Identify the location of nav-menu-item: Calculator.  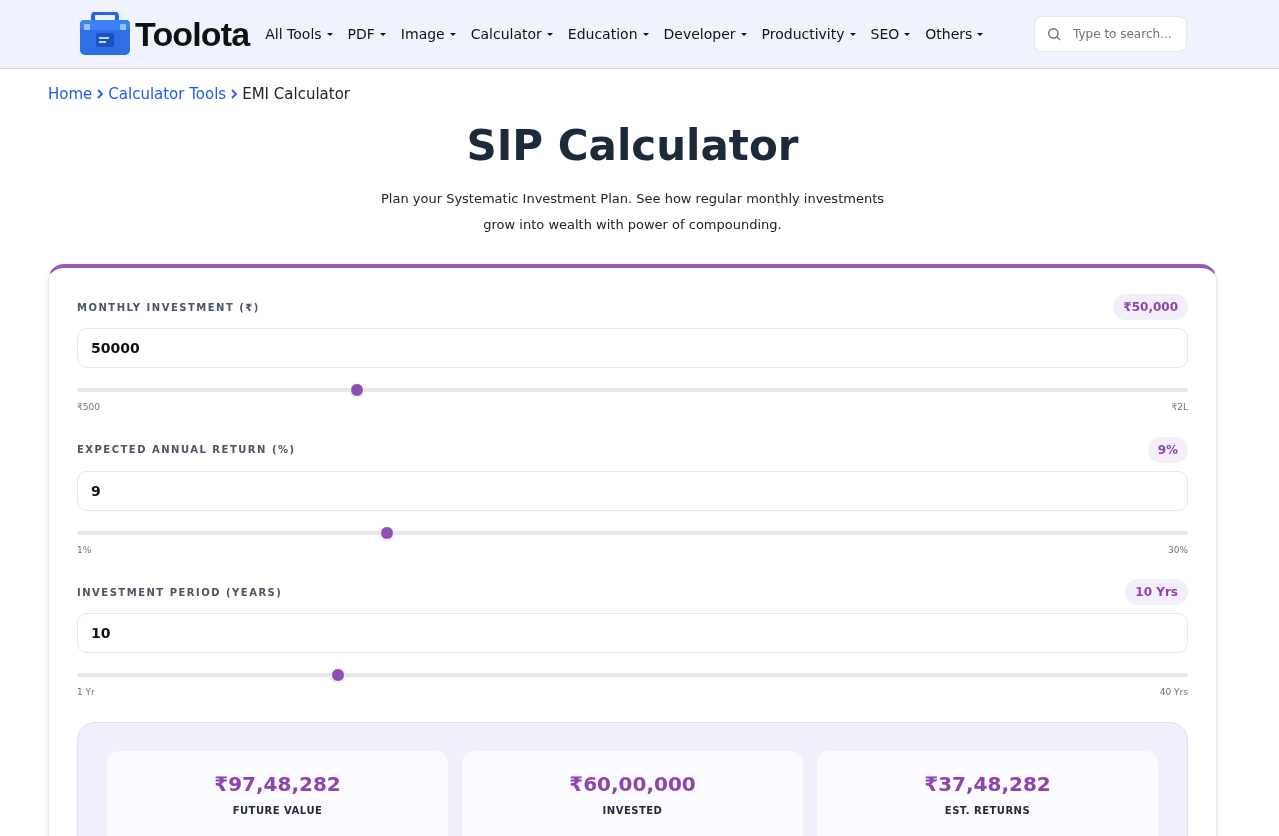
(511, 34).